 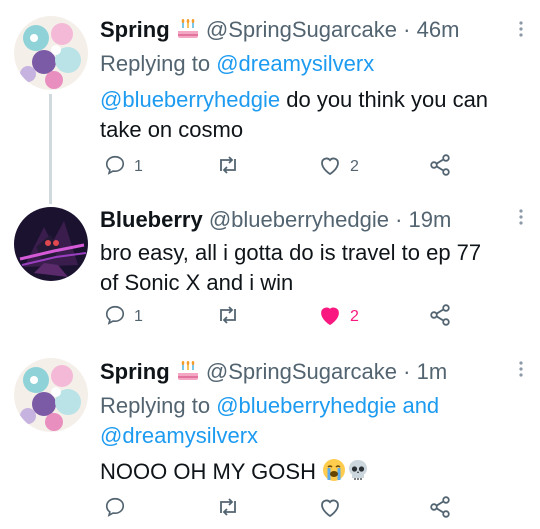 What do you see at coordinates (334, 474) in the screenshot?
I see `loudly-crying-face-icon` at bounding box center [334, 474].